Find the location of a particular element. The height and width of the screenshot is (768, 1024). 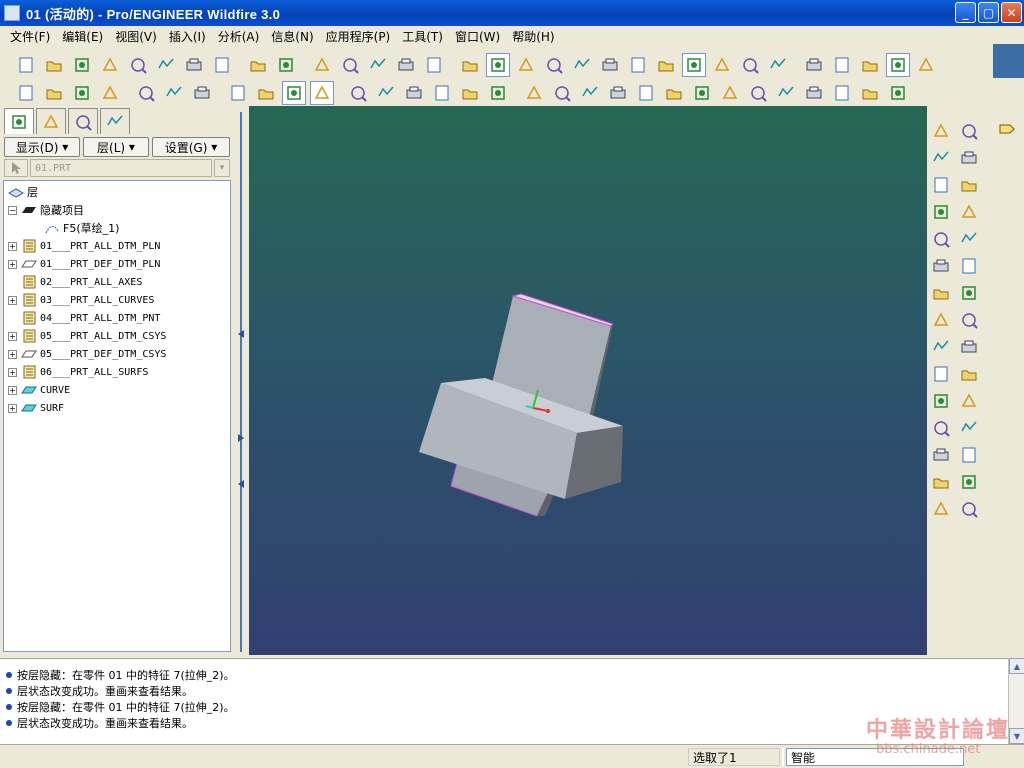

datum-plane-icon is located at coordinates (969, 158).